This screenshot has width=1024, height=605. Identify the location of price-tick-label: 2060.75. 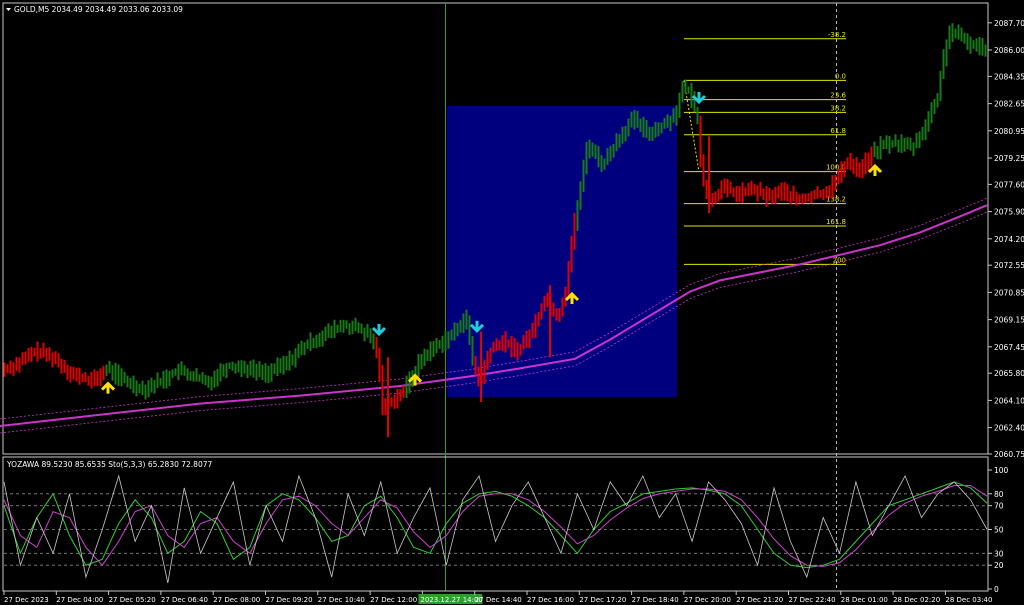
(1009, 454).